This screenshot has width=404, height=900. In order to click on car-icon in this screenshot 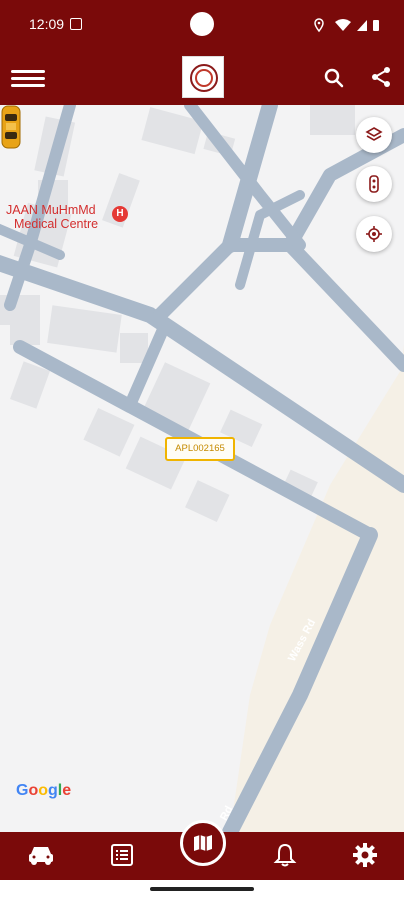, I will do `click(41, 856)`.